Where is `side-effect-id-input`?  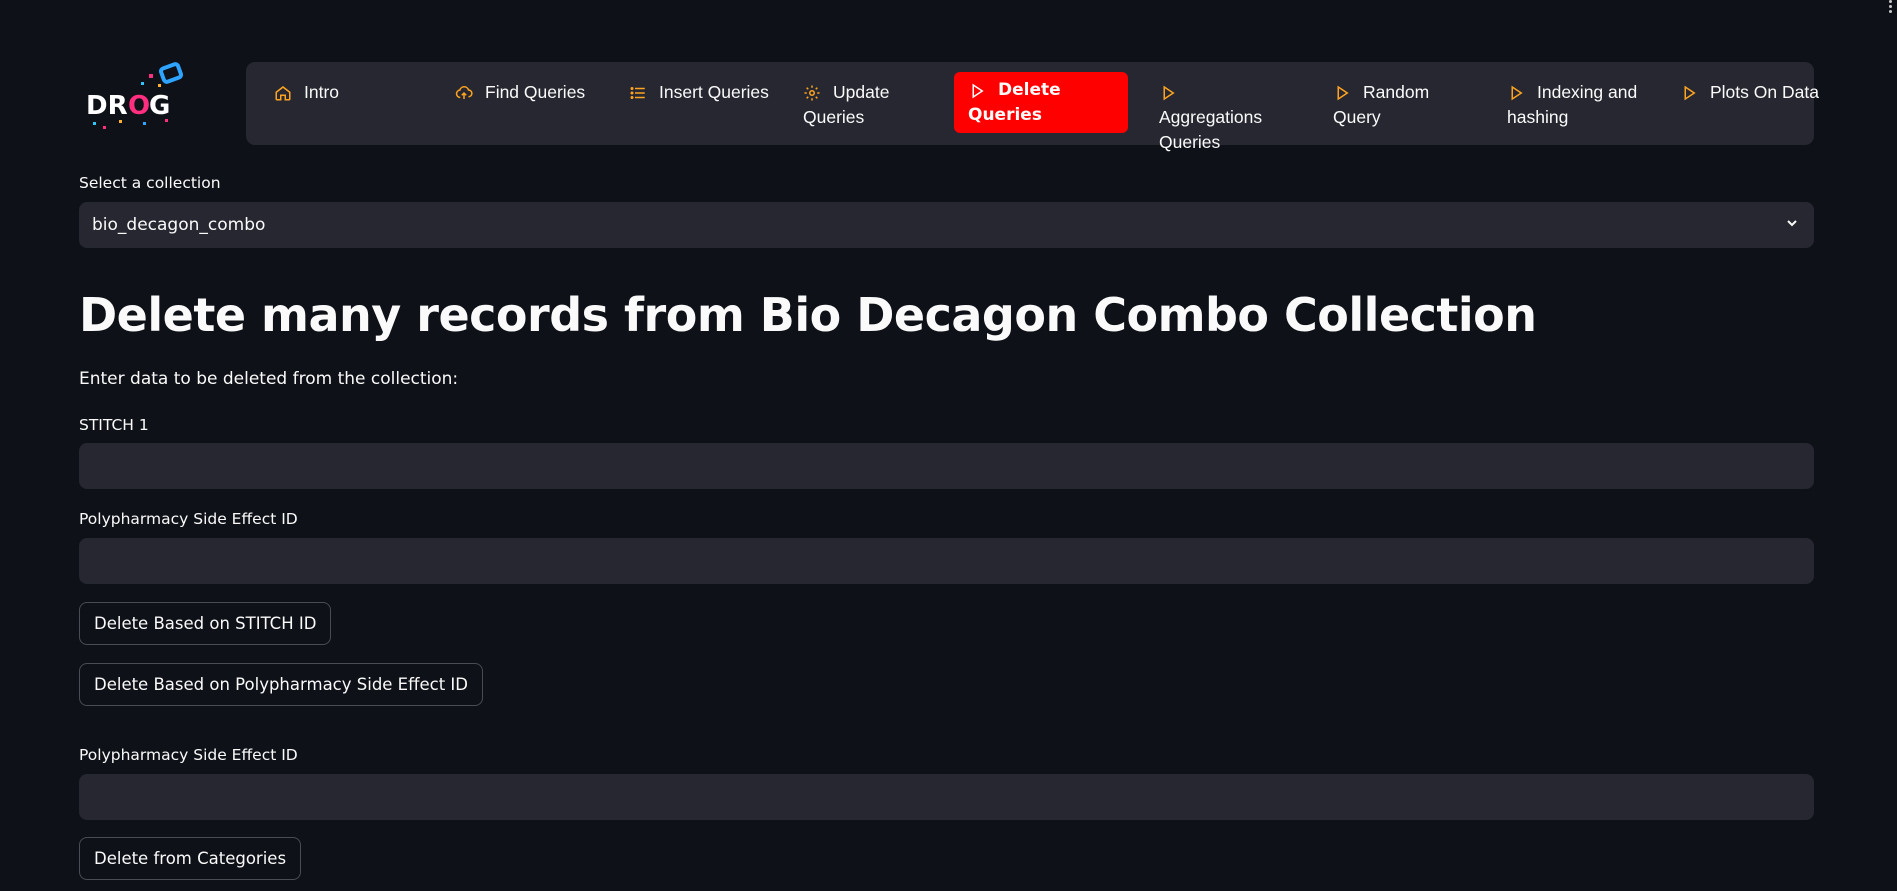
side-effect-id-input is located at coordinates (946, 561).